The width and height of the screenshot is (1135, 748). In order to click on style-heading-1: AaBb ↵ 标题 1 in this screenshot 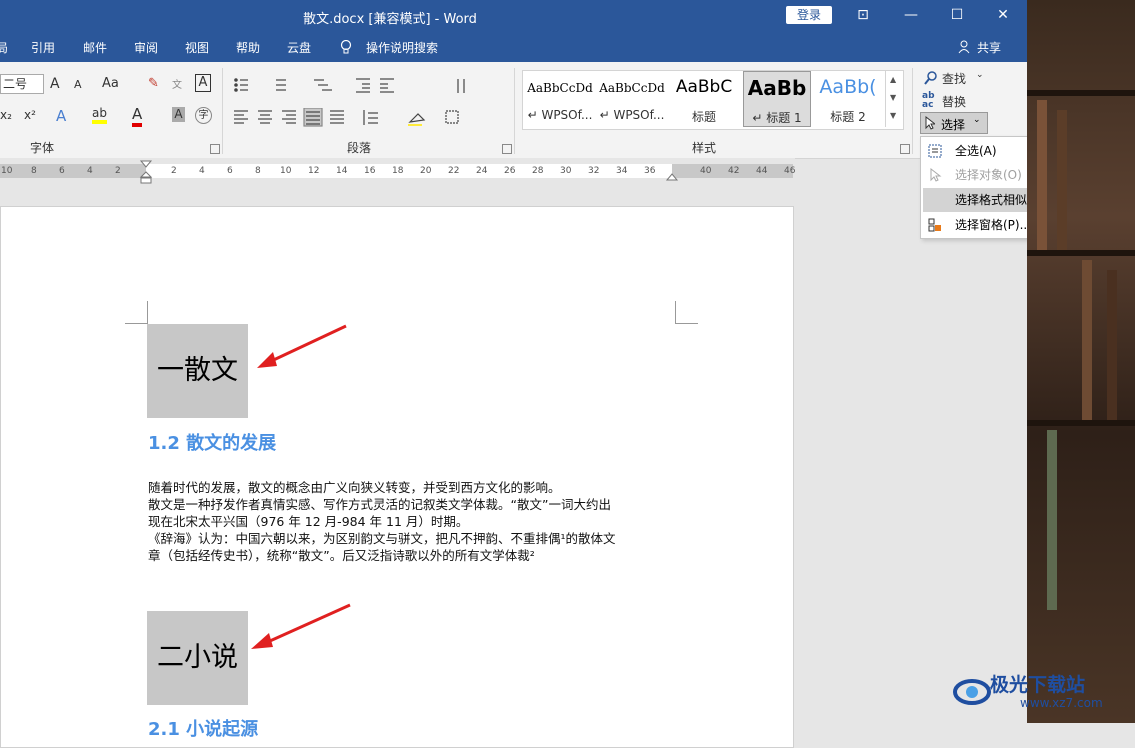, I will do `click(777, 99)`.